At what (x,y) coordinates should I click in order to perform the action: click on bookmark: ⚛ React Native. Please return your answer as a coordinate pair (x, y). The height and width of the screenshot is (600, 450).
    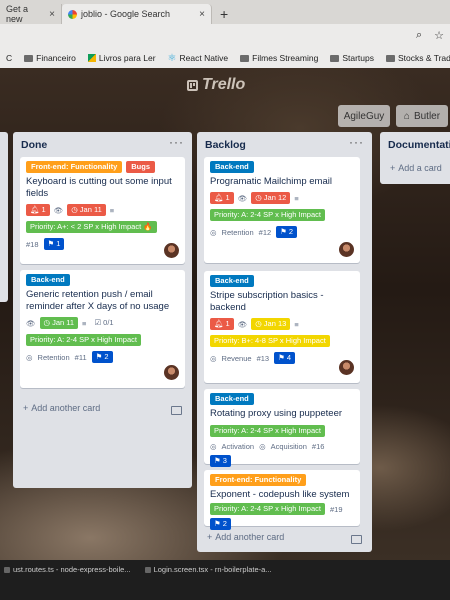
    Looking at the image, I should click on (198, 58).